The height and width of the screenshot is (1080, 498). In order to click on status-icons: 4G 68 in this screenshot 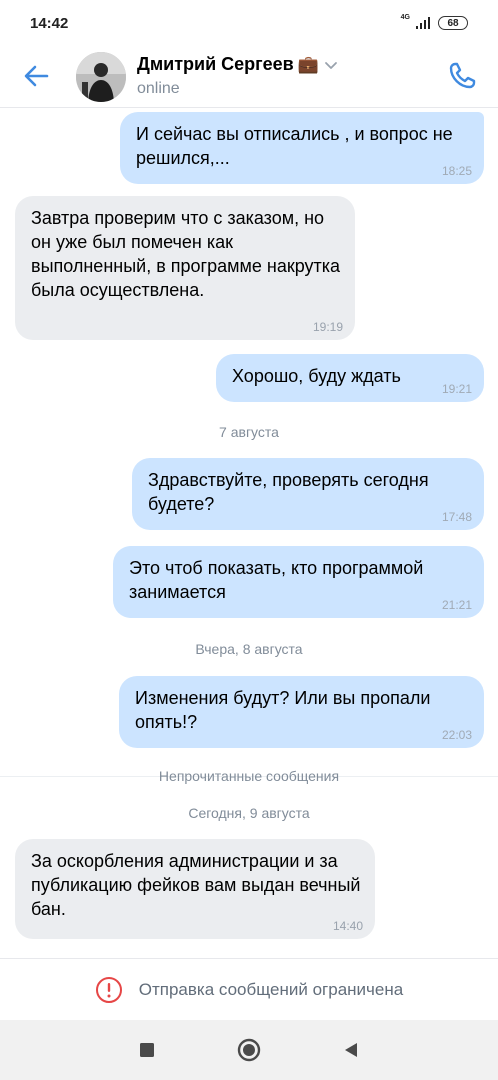, I will do `click(434, 21)`.